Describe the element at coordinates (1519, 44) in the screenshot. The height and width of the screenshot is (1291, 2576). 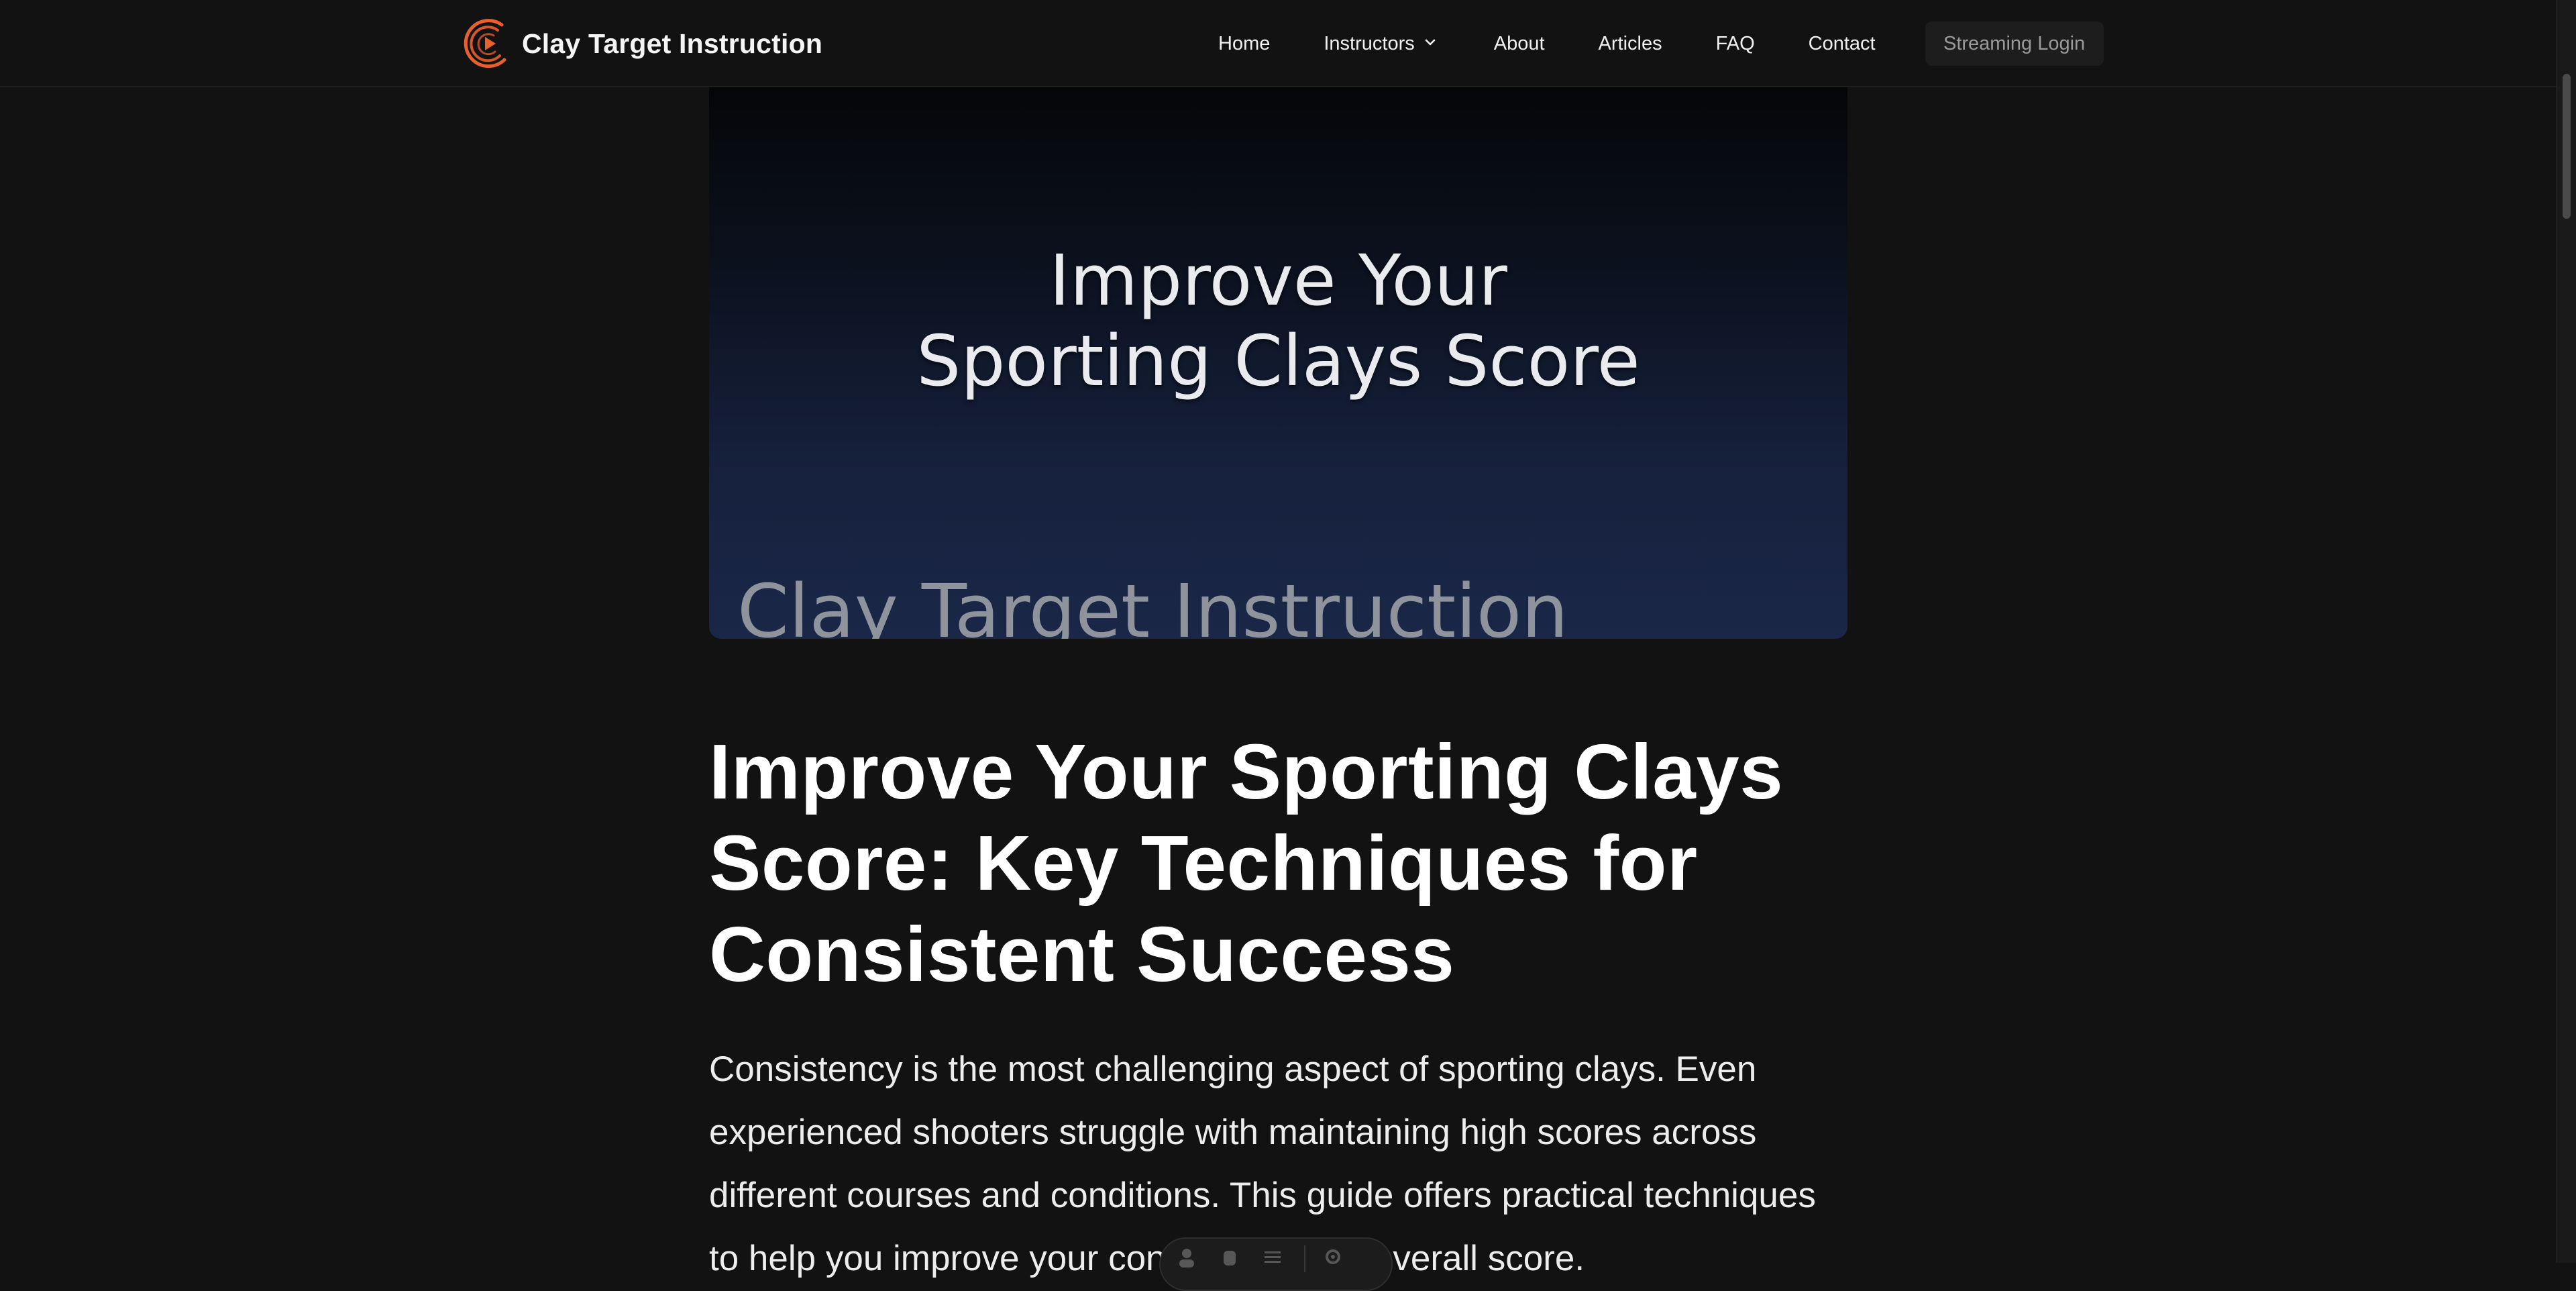
I see `nav-about: About` at that location.